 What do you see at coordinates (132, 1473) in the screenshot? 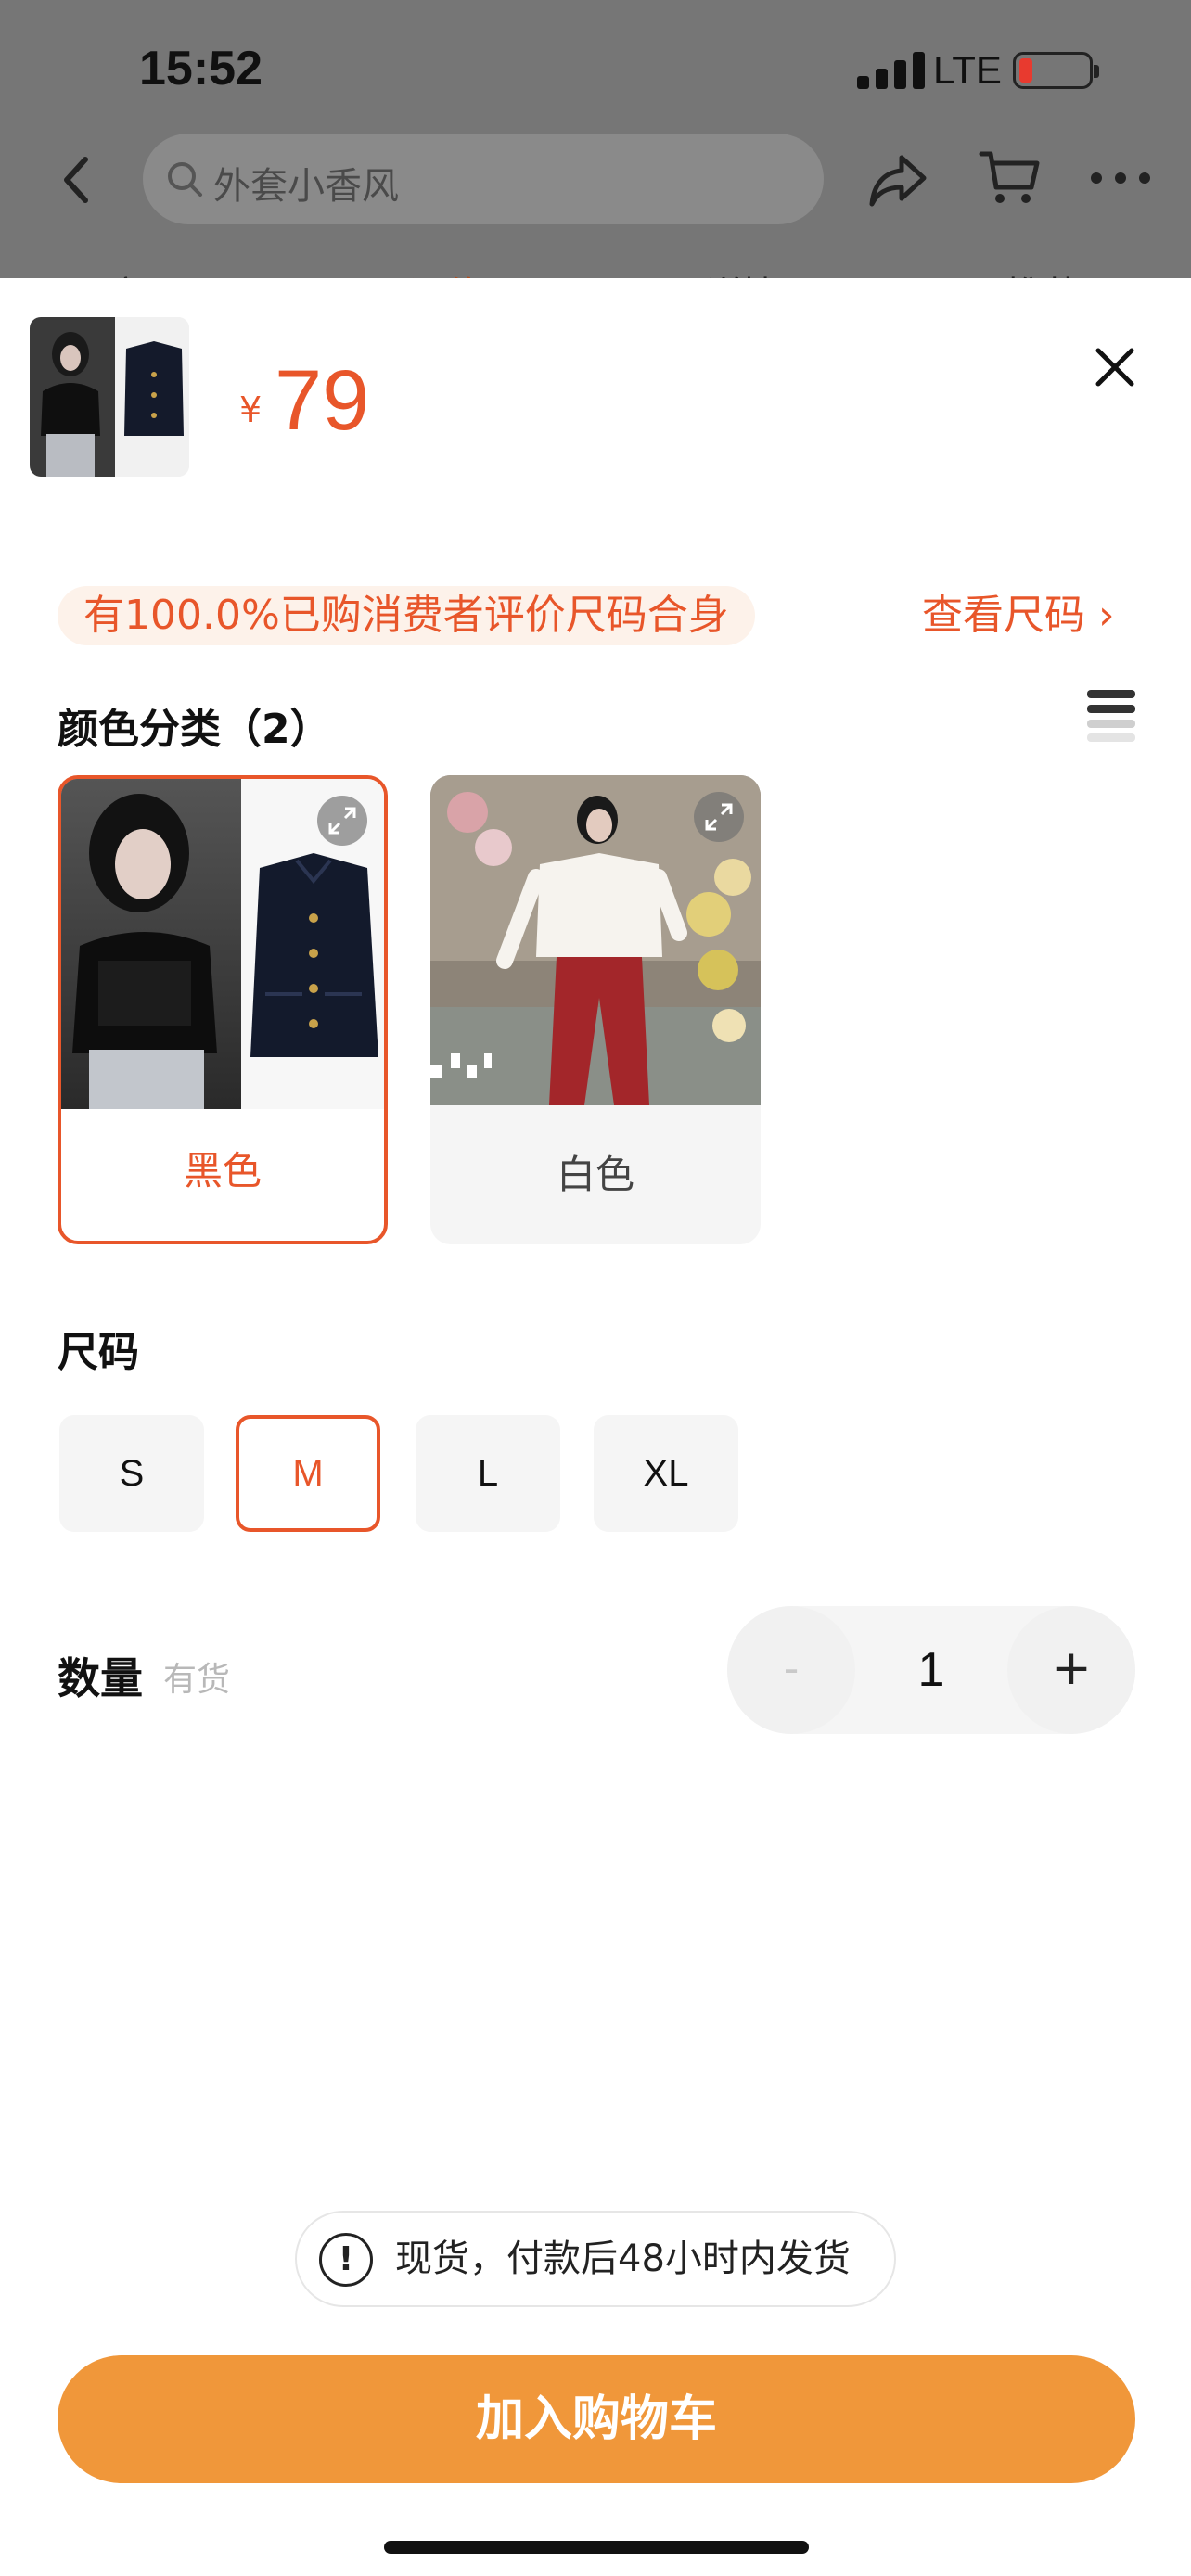
I see `size-option-s: S` at bounding box center [132, 1473].